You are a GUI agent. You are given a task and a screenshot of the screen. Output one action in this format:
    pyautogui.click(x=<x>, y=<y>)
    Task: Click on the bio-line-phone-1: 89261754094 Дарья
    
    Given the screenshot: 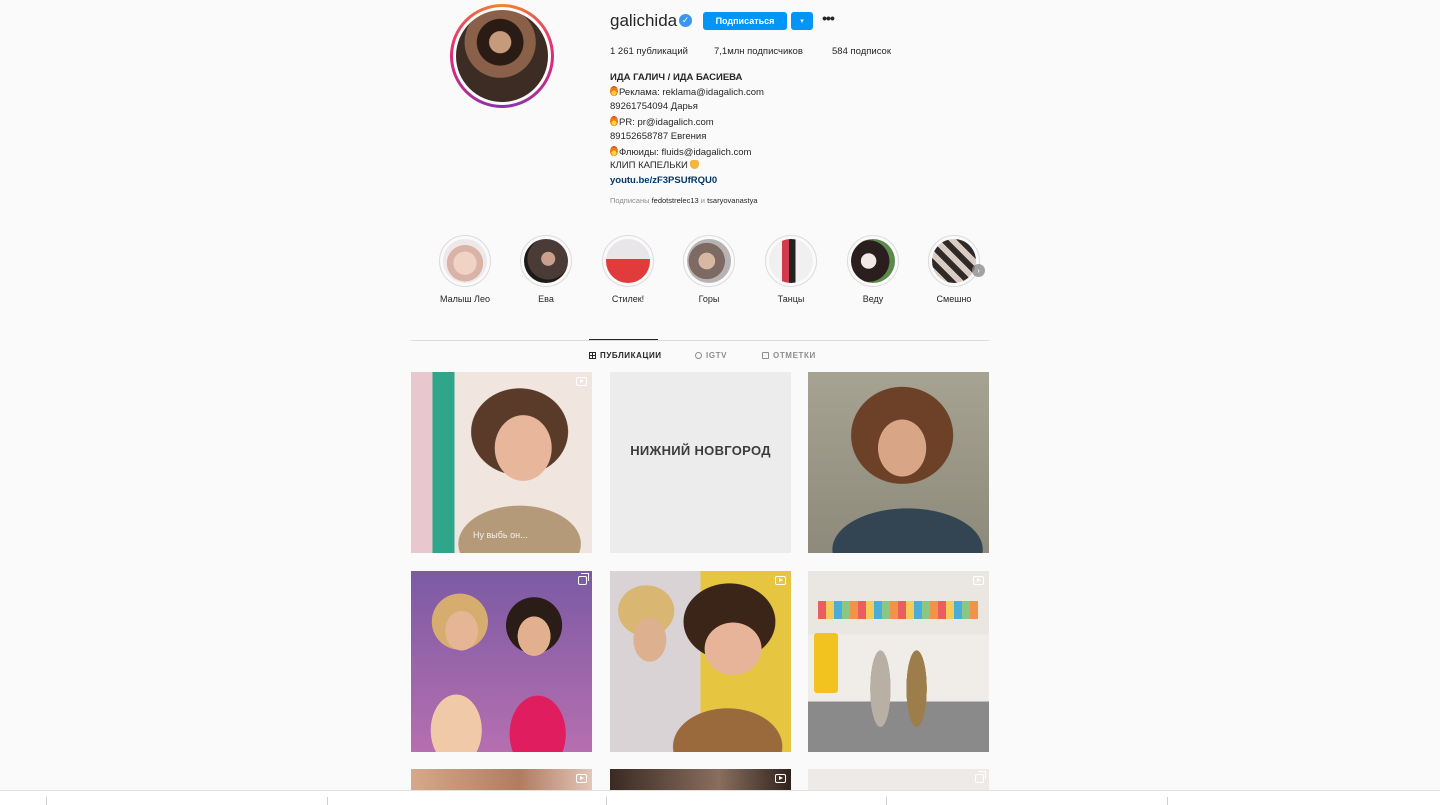 What is the action you would take?
    pyautogui.click(x=654, y=106)
    